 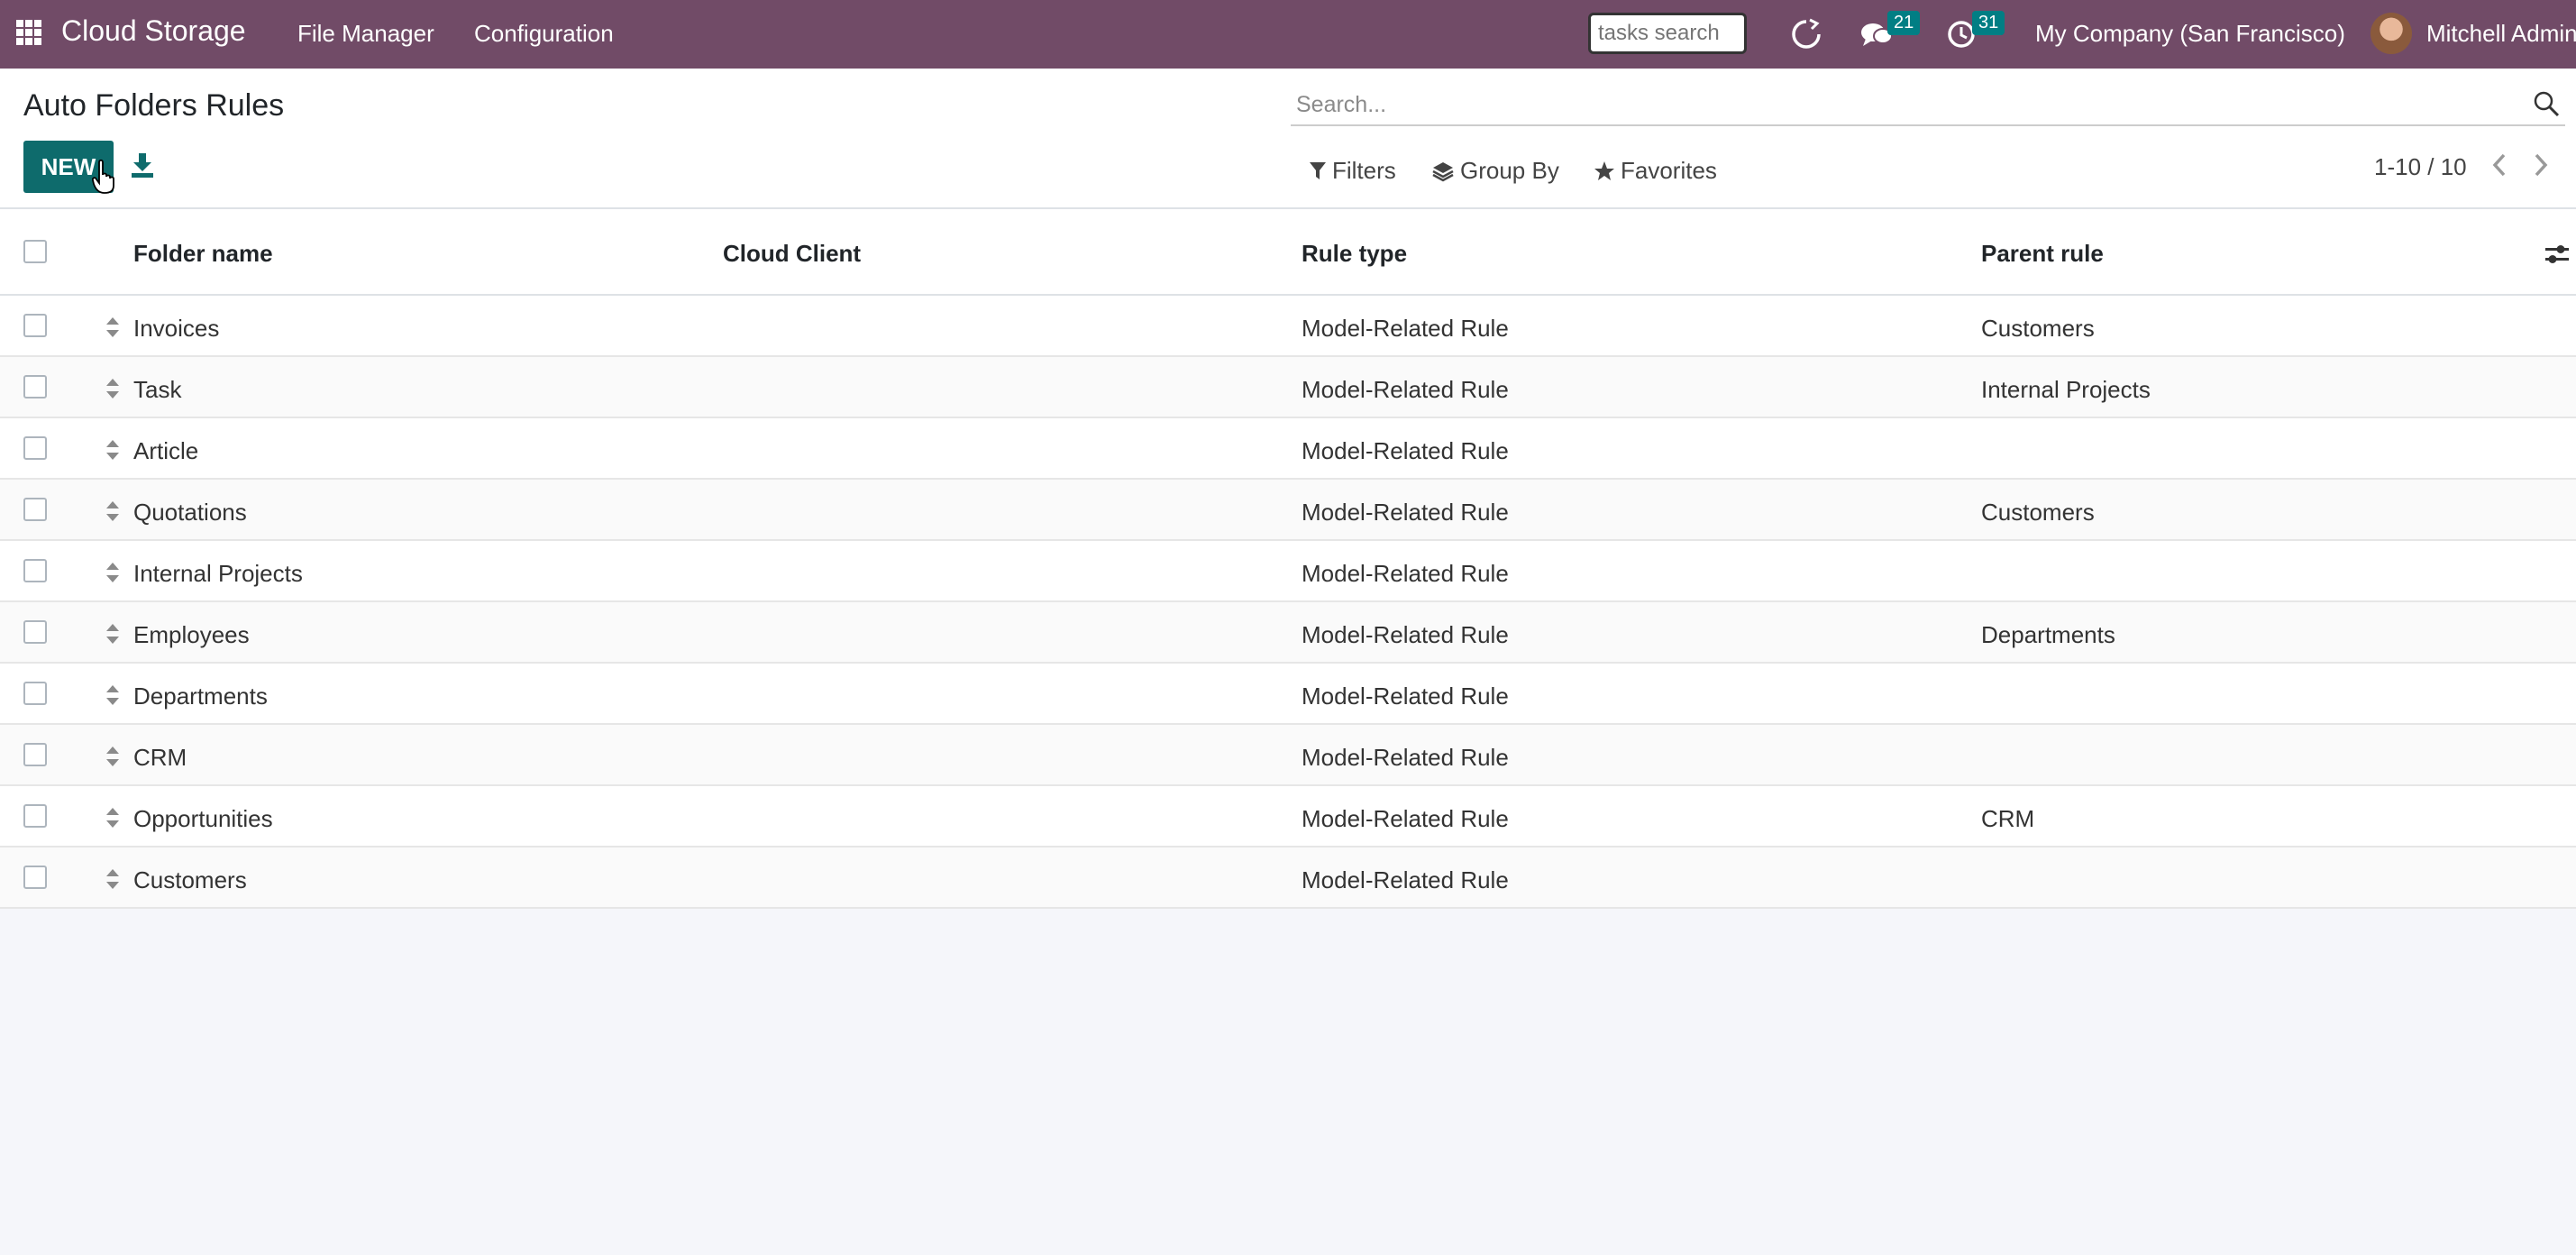 I want to click on favorites-button: Favorites, so click(x=1655, y=171).